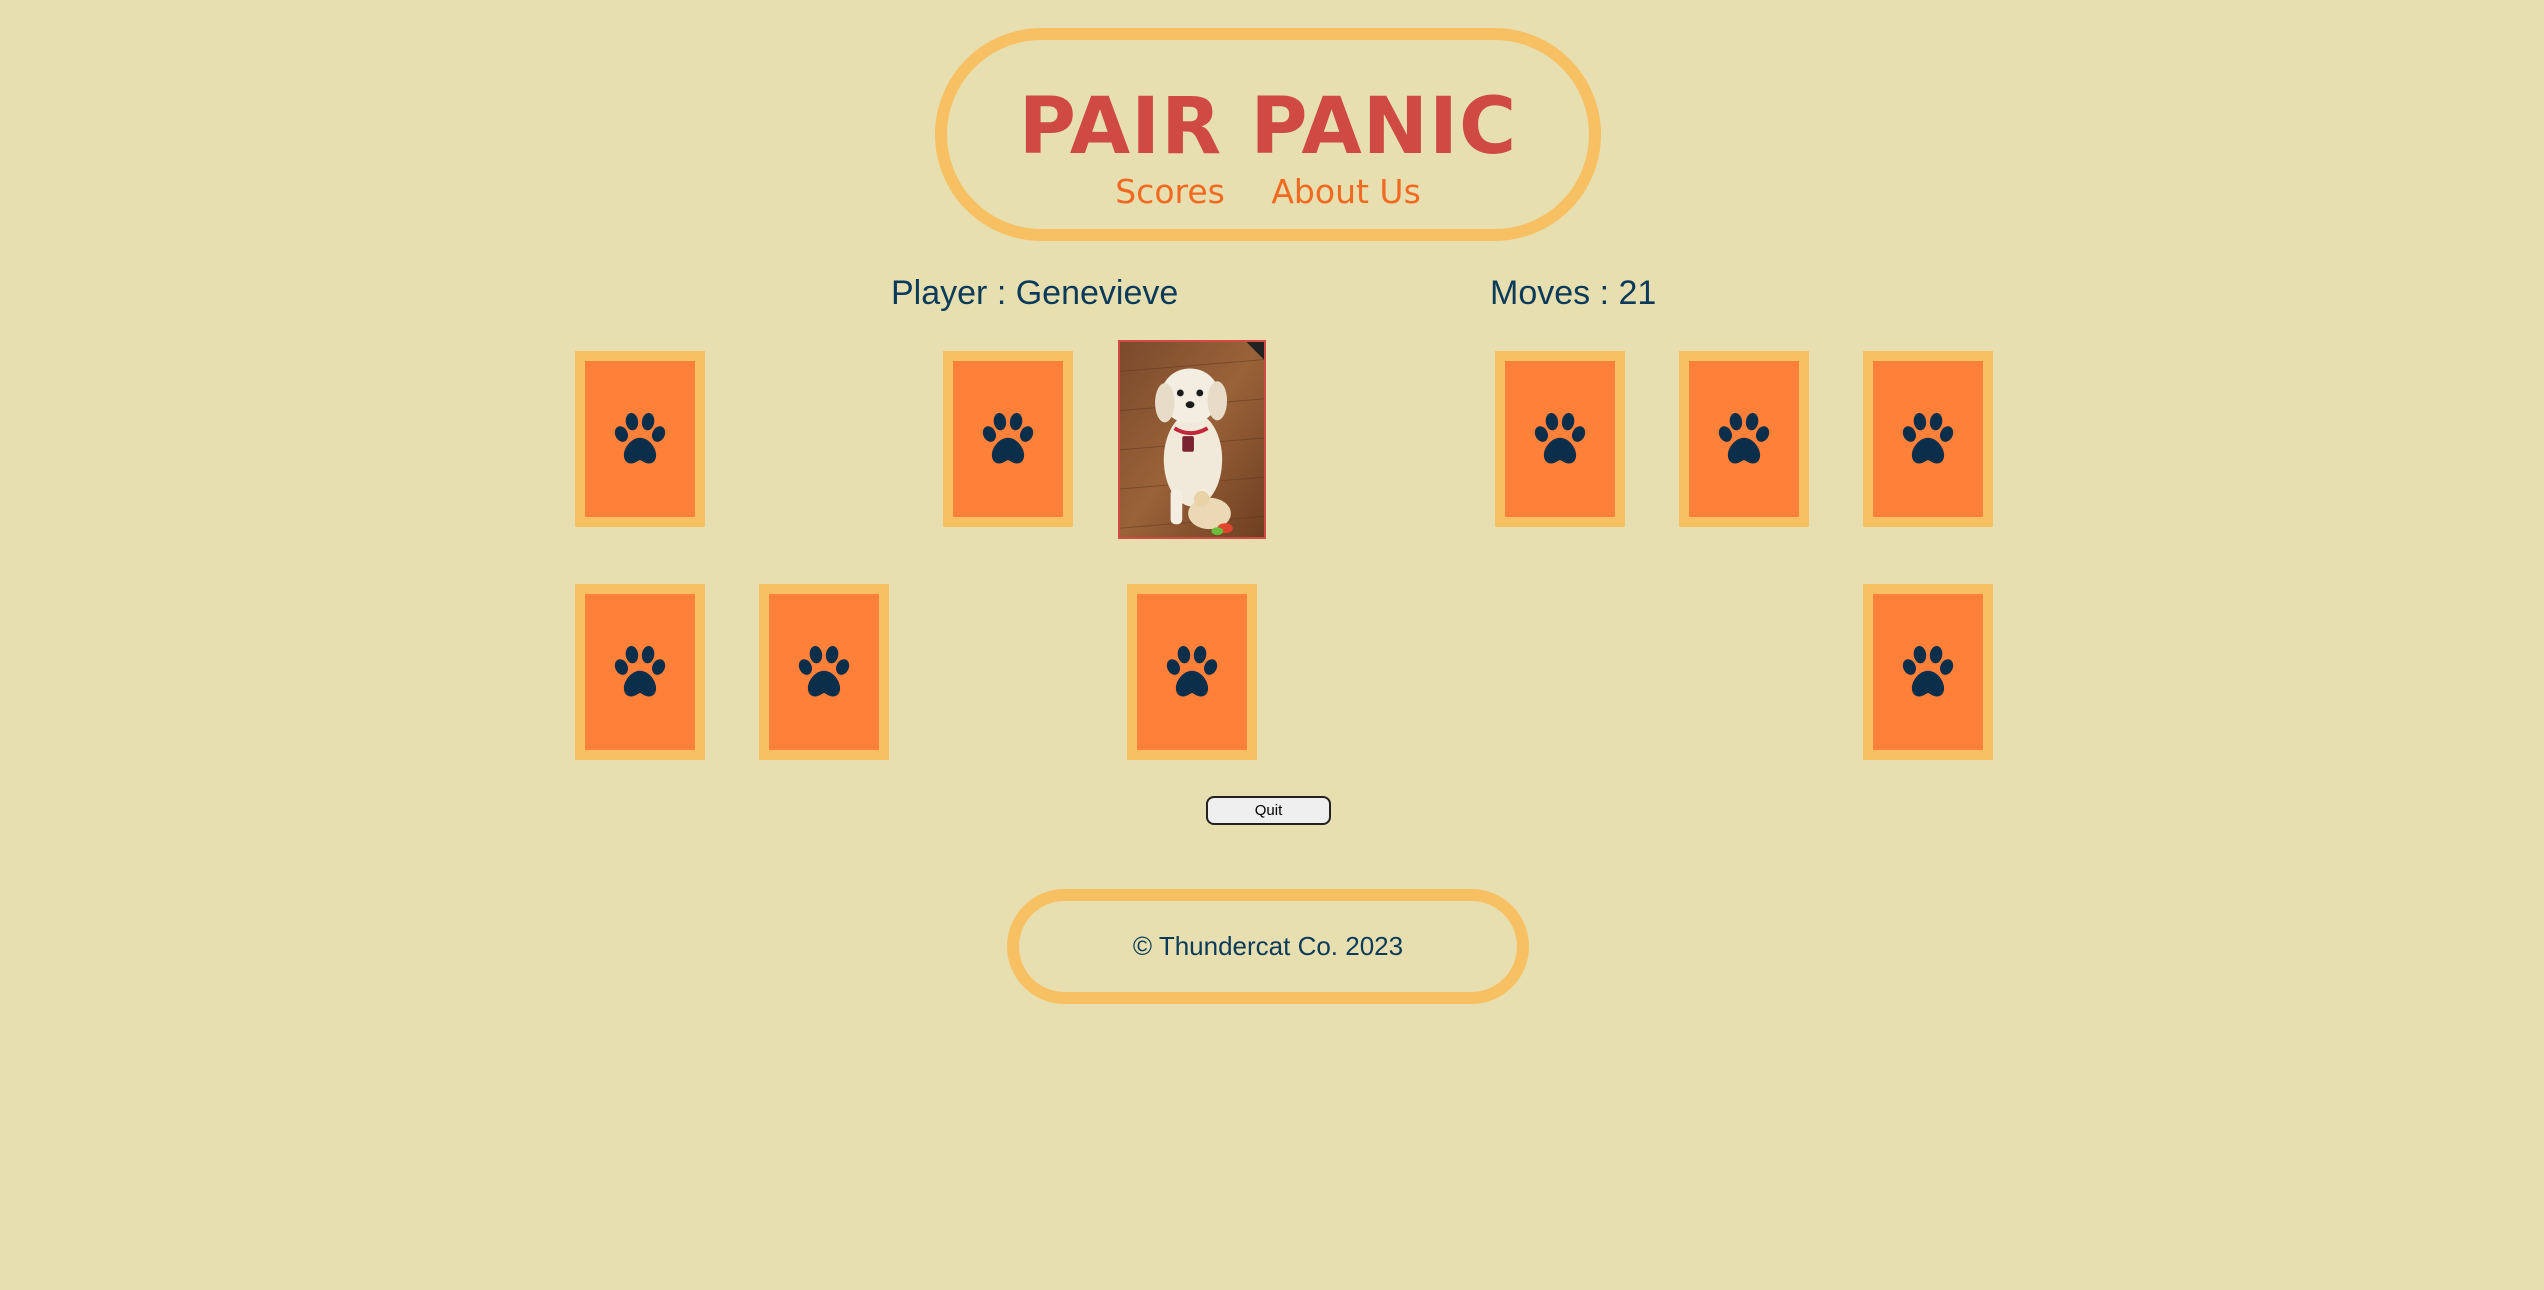 This screenshot has height=1290, width=2544. I want to click on copyright-text: © Thundercat Co. 2023, so click(1268, 946).